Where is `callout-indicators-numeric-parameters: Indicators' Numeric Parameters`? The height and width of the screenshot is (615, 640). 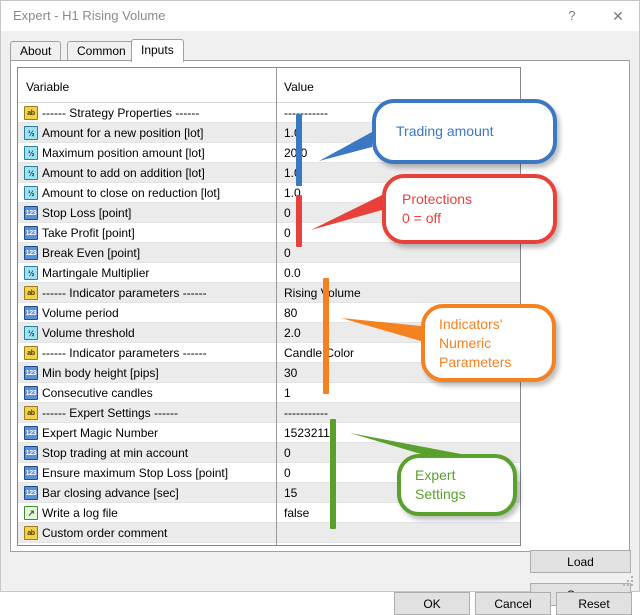 callout-indicators-numeric-parameters: Indicators' Numeric Parameters is located at coordinates (488, 343).